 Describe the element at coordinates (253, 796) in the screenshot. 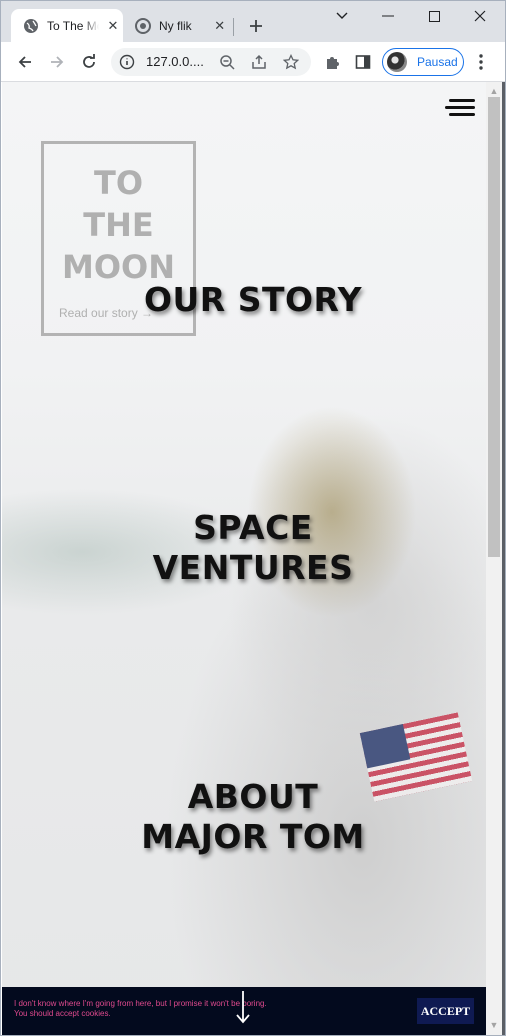

I see `heading-line: ABOUT` at that location.